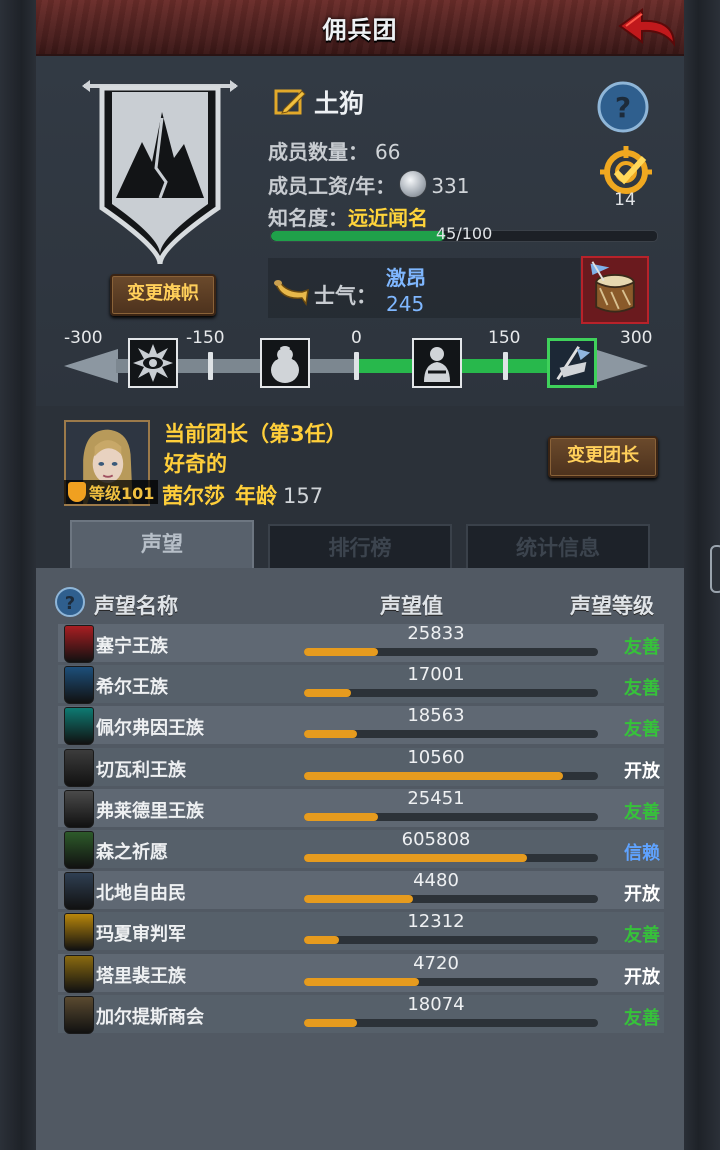 This screenshot has height=1150, width=720. What do you see at coordinates (436, 633) in the screenshot?
I see `reputation-value: 25833` at bounding box center [436, 633].